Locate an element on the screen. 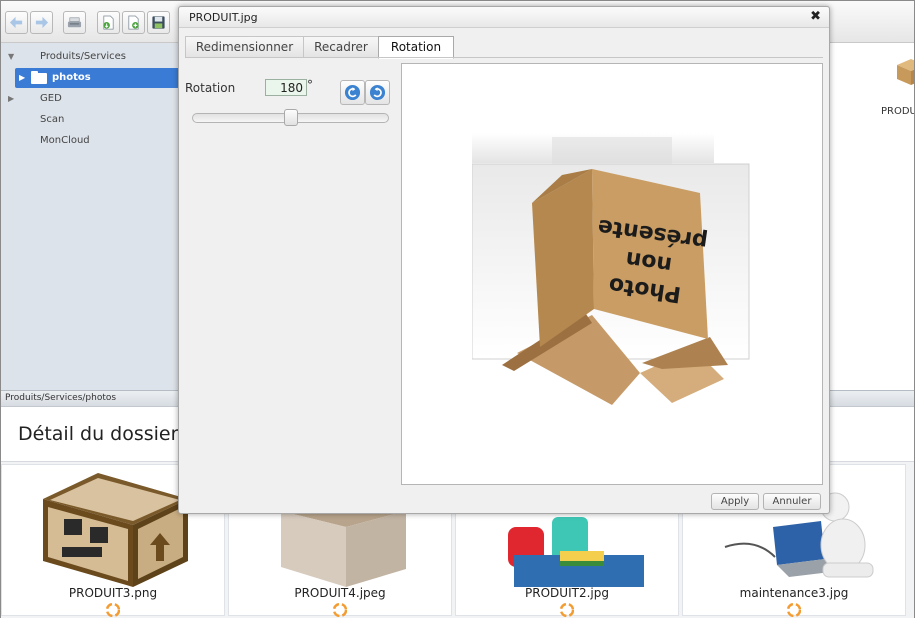 This screenshot has width=915, height=618. arrow-right-icon is located at coordinates (42, 22).